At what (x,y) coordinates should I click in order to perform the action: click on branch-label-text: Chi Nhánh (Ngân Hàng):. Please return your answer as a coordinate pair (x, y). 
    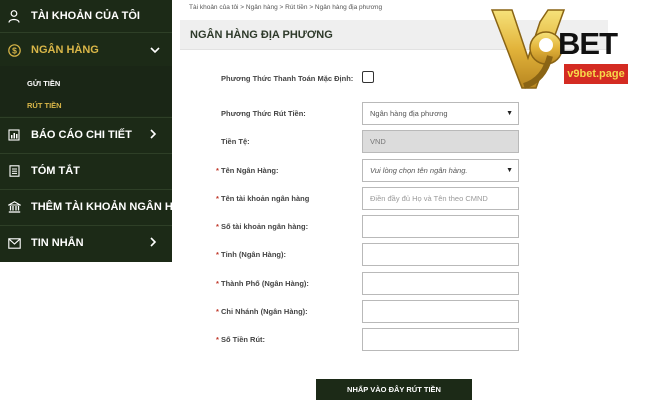
    Looking at the image, I should click on (264, 311).